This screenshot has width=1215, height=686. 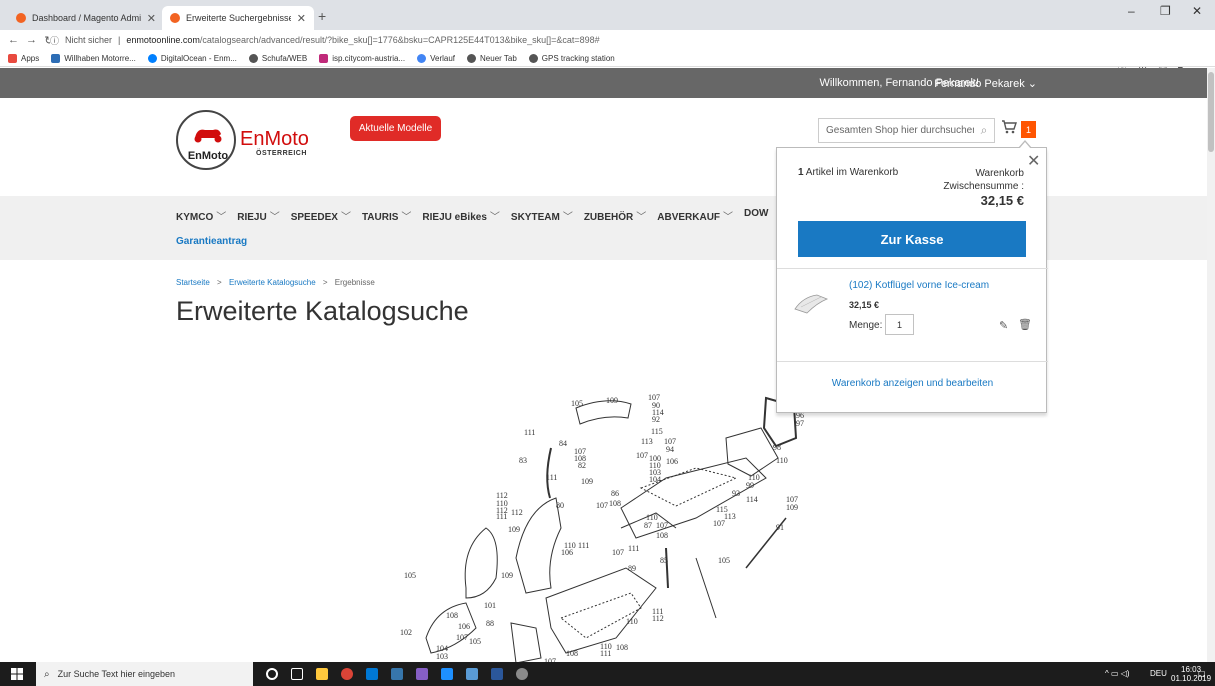 I want to click on bookmark-neuer-tab: Neuer Tab, so click(x=492, y=58).